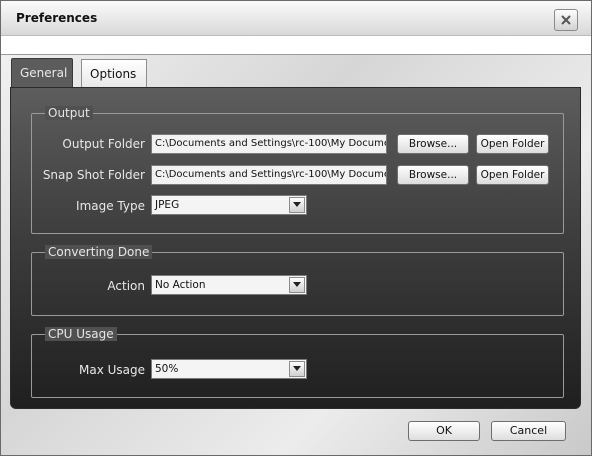 The image size is (592, 456). What do you see at coordinates (69, 113) in the screenshot?
I see `output-group-title: Output` at bounding box center [69, 113].